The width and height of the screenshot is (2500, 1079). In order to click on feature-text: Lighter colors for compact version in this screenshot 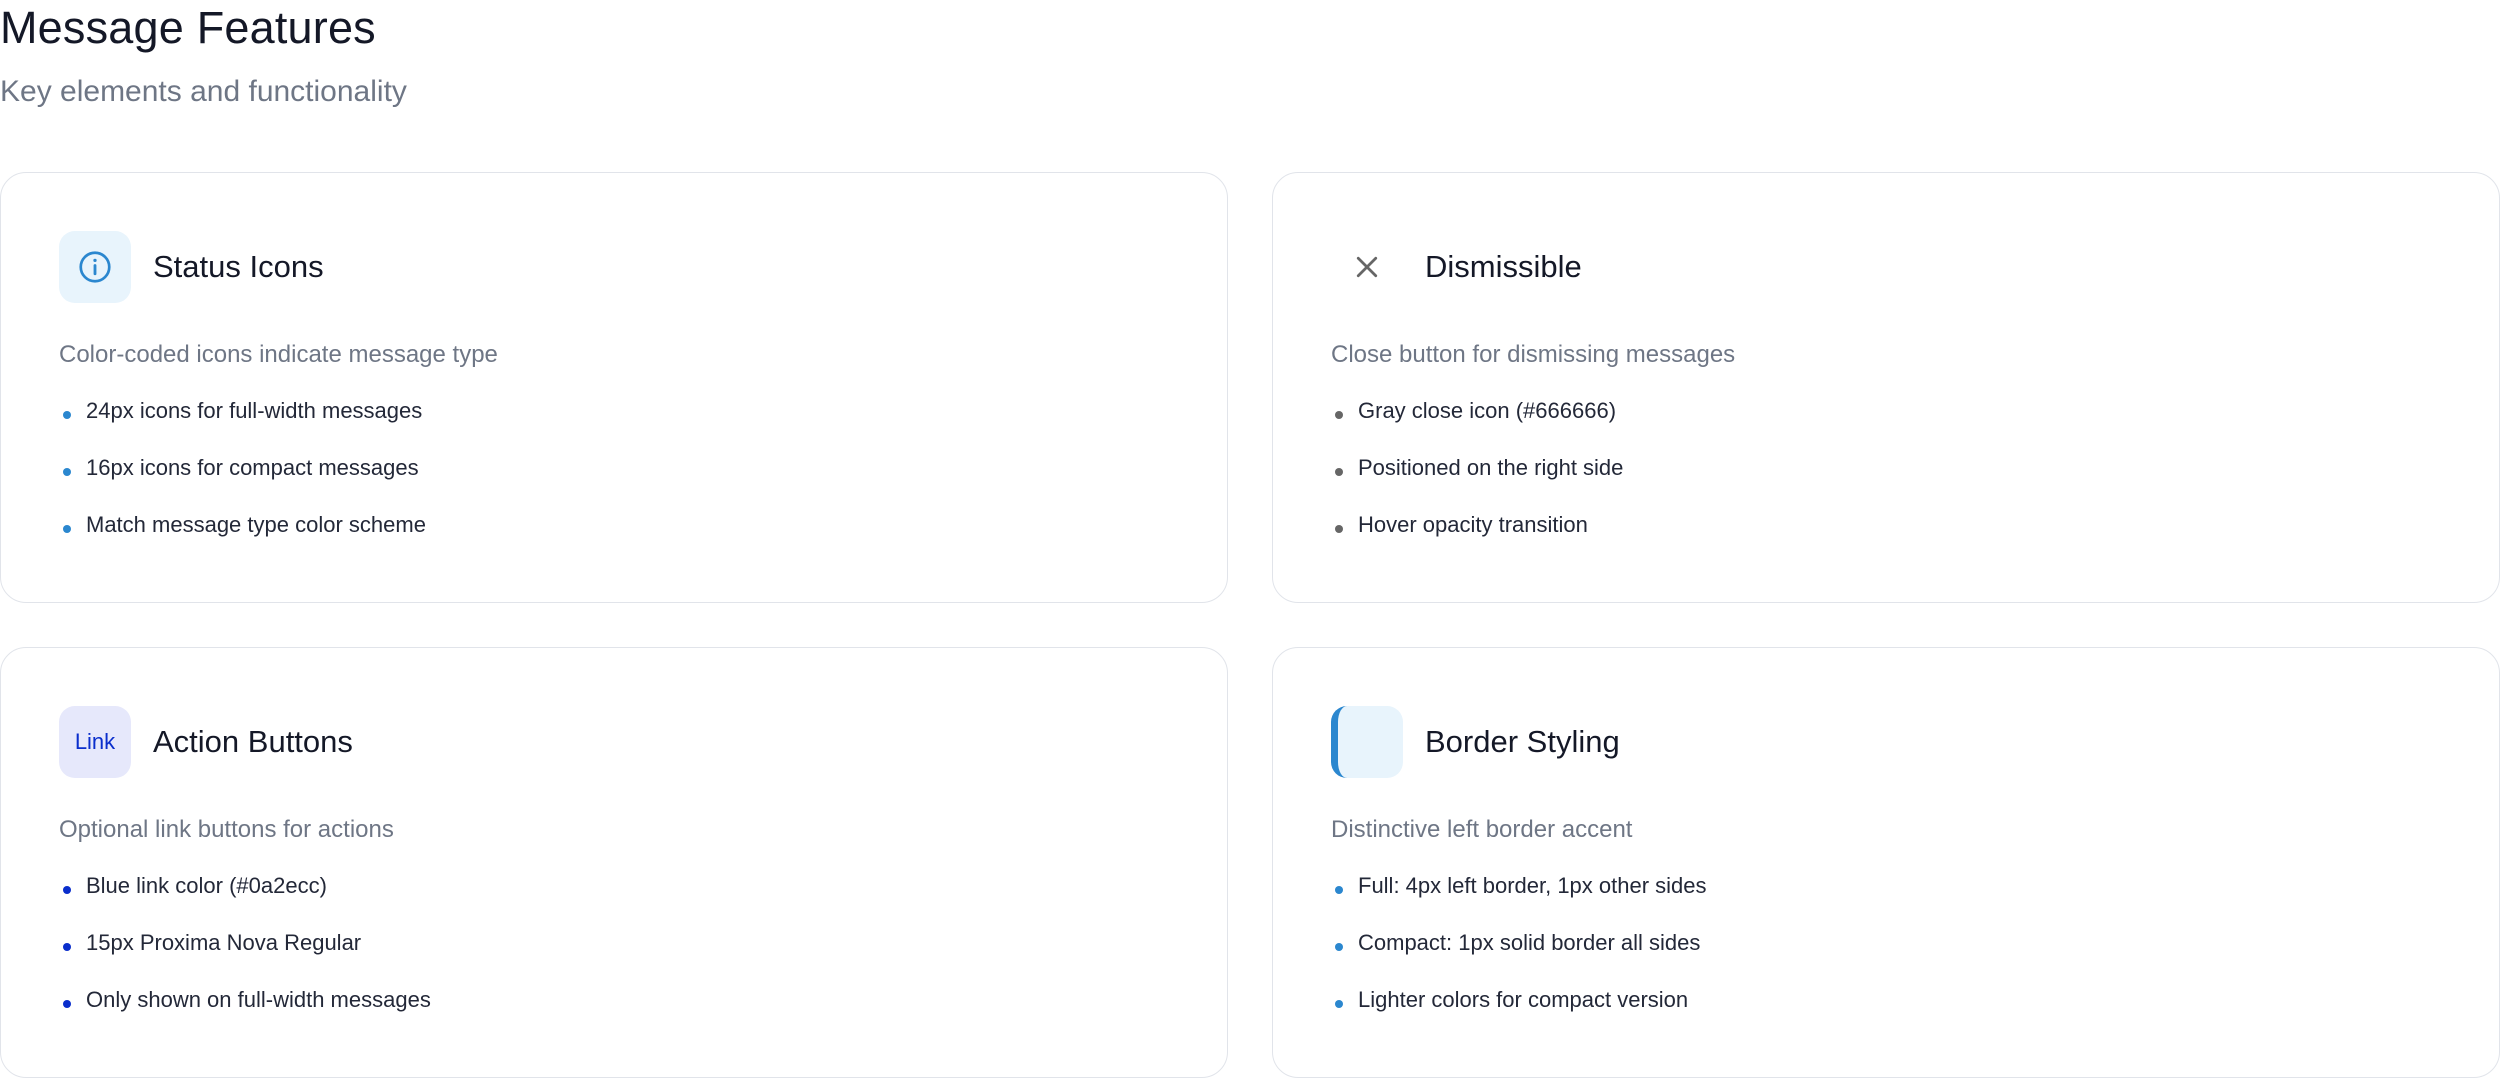, I will do `click(1523, 999)`.